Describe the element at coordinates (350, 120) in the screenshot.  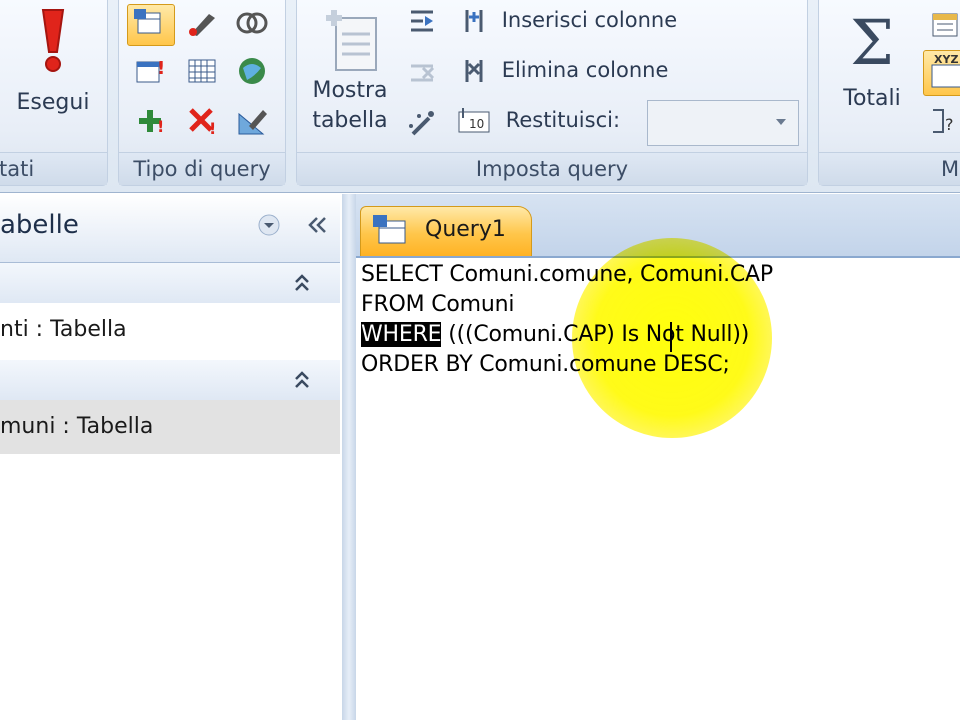
I see `show-table-label-2: tabella` at that location.